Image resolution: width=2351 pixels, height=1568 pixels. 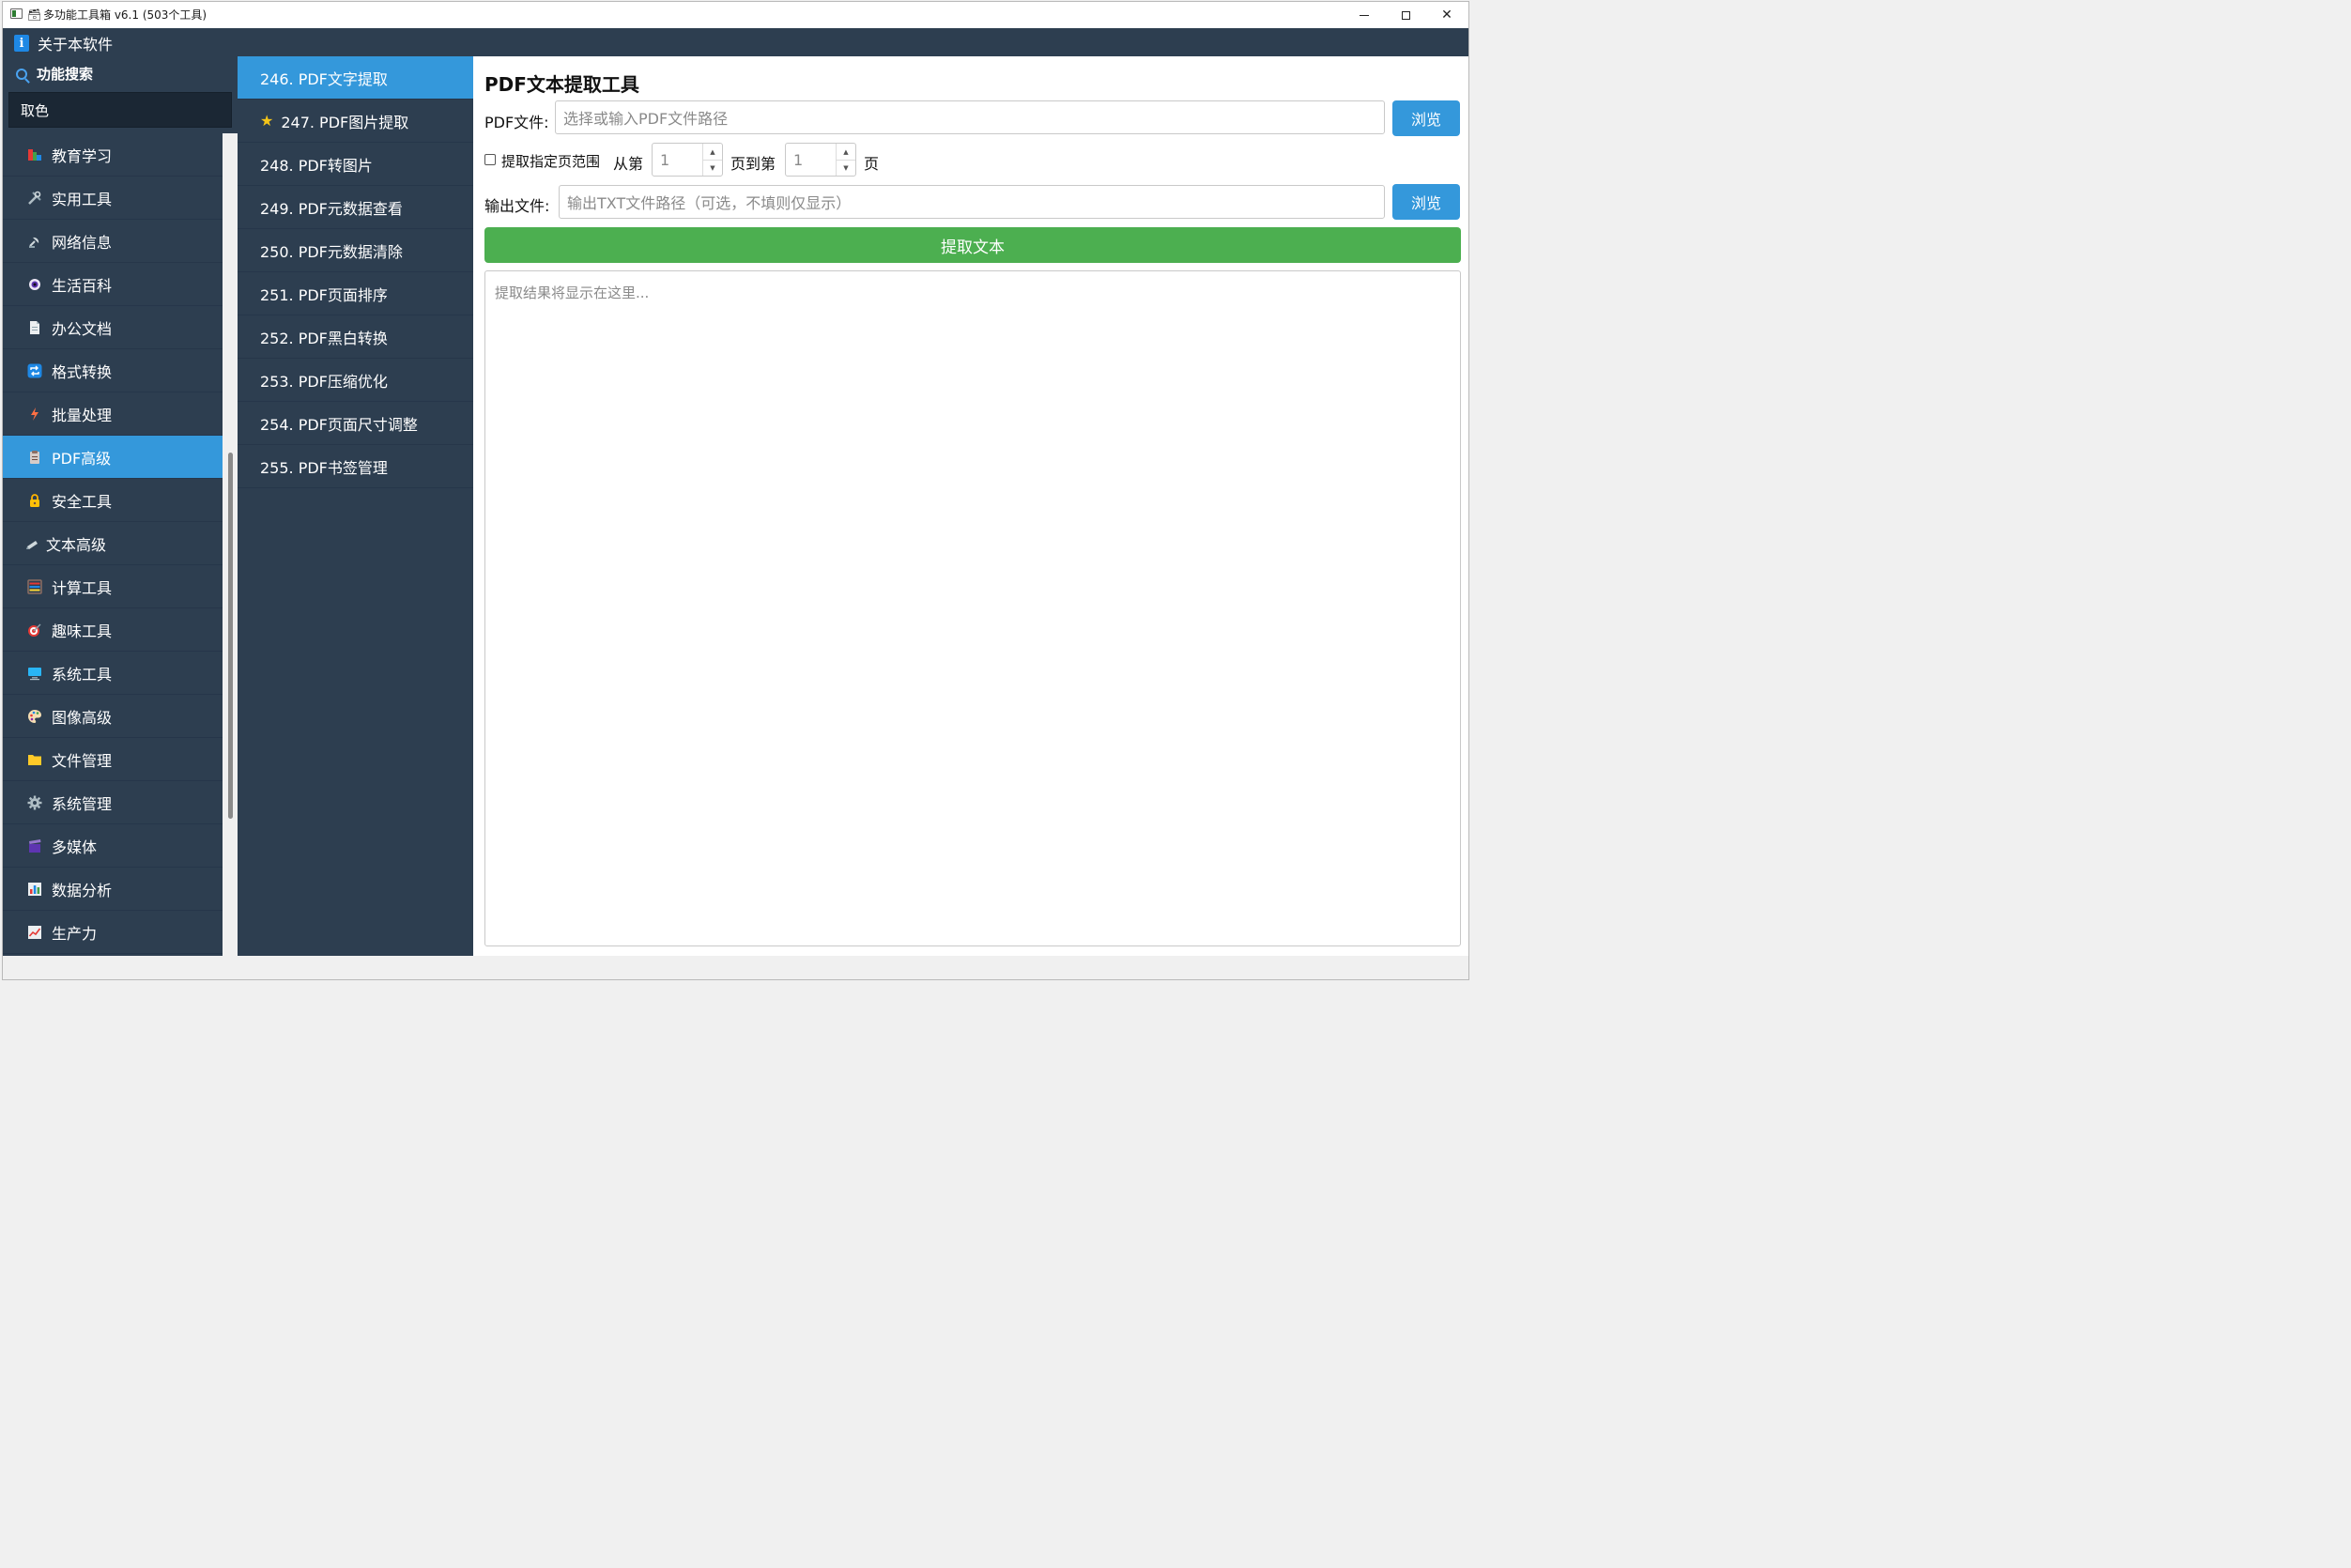 I want to click on from-page-spinbox: 1 ▲ ▼, so click(x=687, y=160).